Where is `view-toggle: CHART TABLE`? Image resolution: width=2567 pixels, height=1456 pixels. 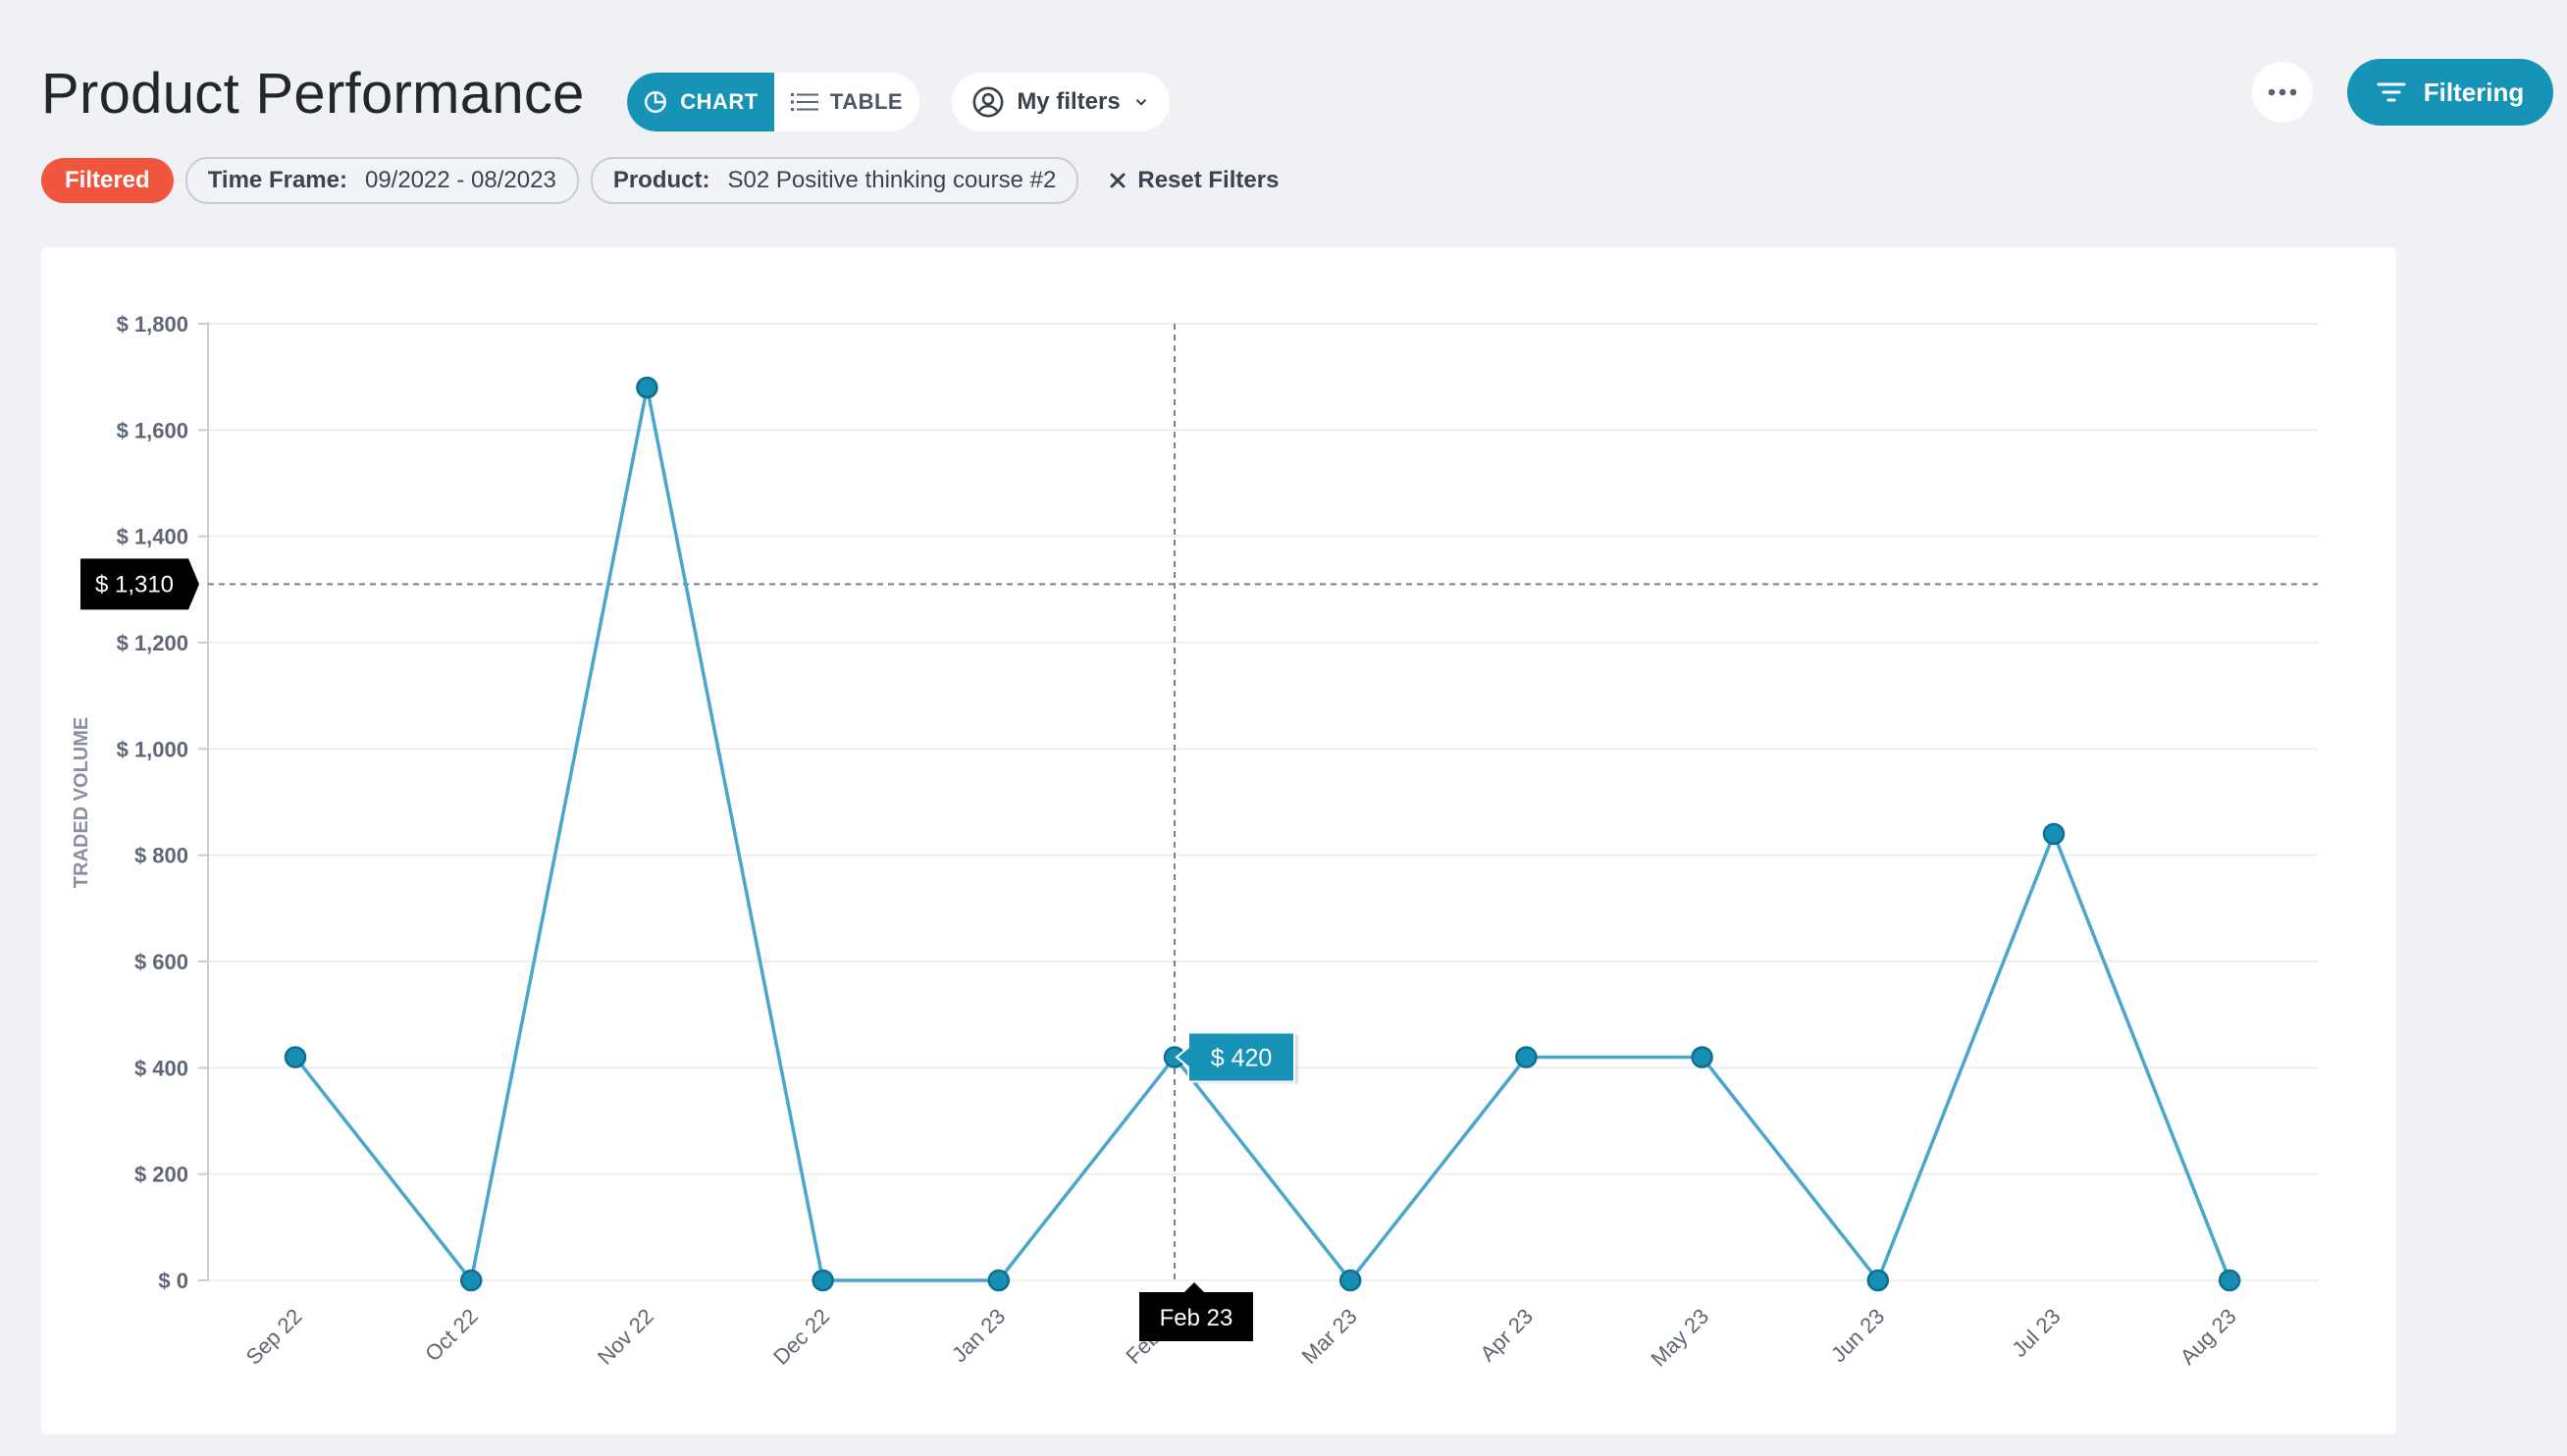
view-toggle: CHART TABLE is located at coordinates (773, 102).